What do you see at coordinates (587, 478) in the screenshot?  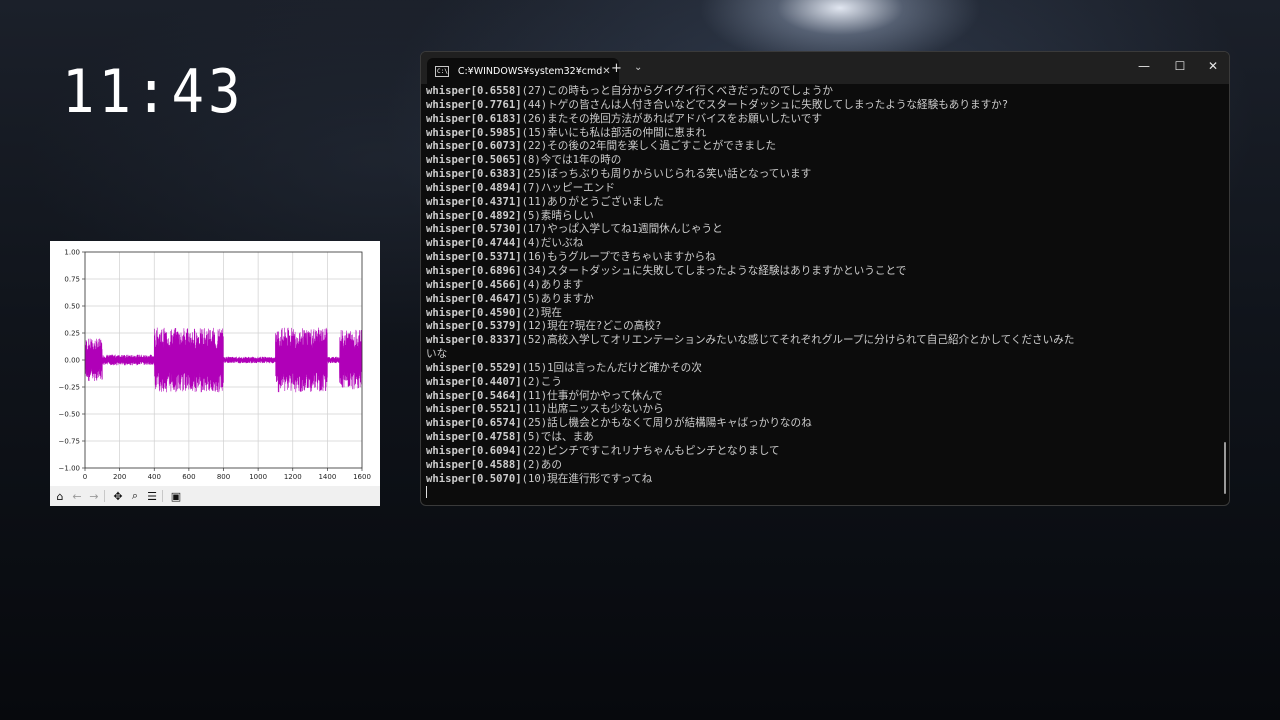 I see `line-text: (10)現在進行形ですってね` at bounding box center [587, 478].